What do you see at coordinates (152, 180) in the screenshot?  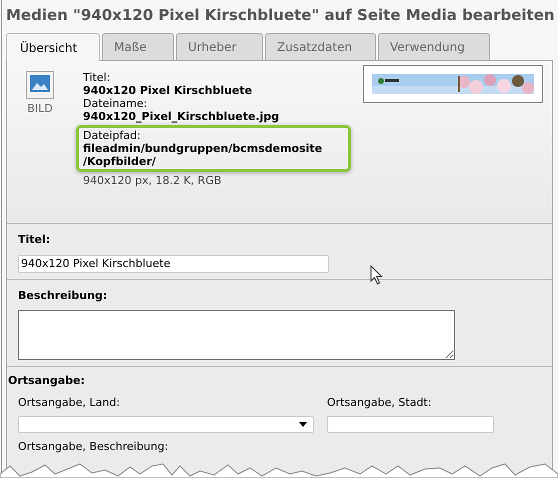 I see `image-details: 940x120 px, 18.2 K, RGB` at bounding box center [152, 180].